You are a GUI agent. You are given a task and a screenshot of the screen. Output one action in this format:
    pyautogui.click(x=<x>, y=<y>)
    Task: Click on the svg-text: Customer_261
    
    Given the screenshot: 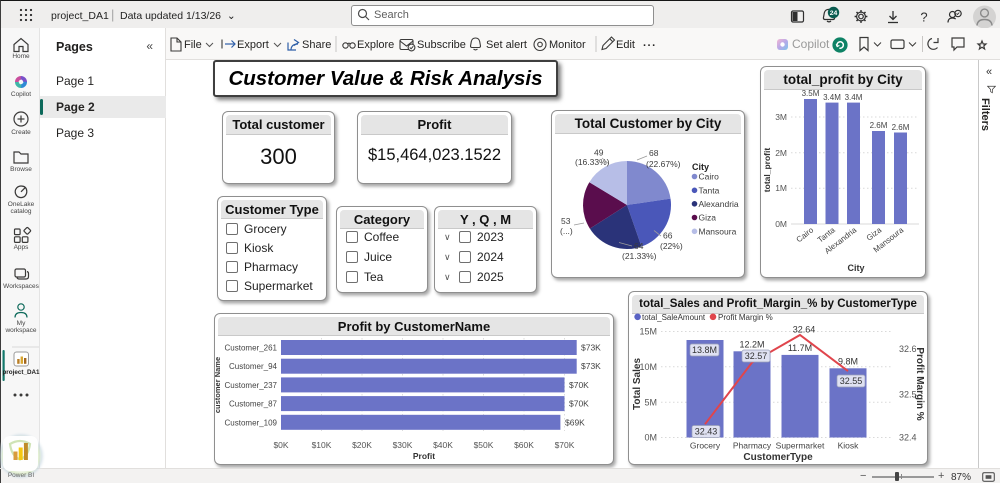 What is the action you would take?
    pyautogui.click(x=251, y=348)
    